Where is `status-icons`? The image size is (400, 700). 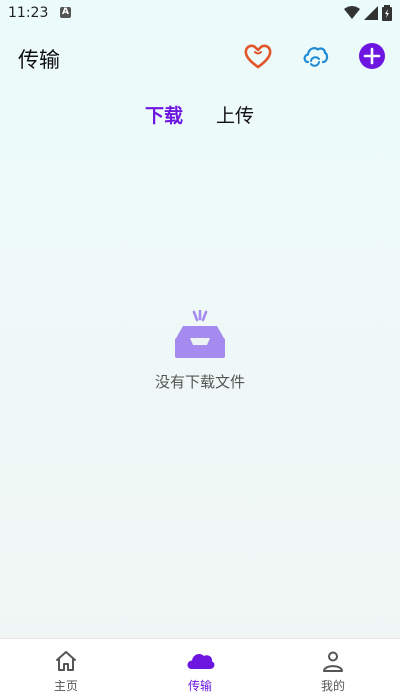 status-icons is located at coordinates (368, 13).